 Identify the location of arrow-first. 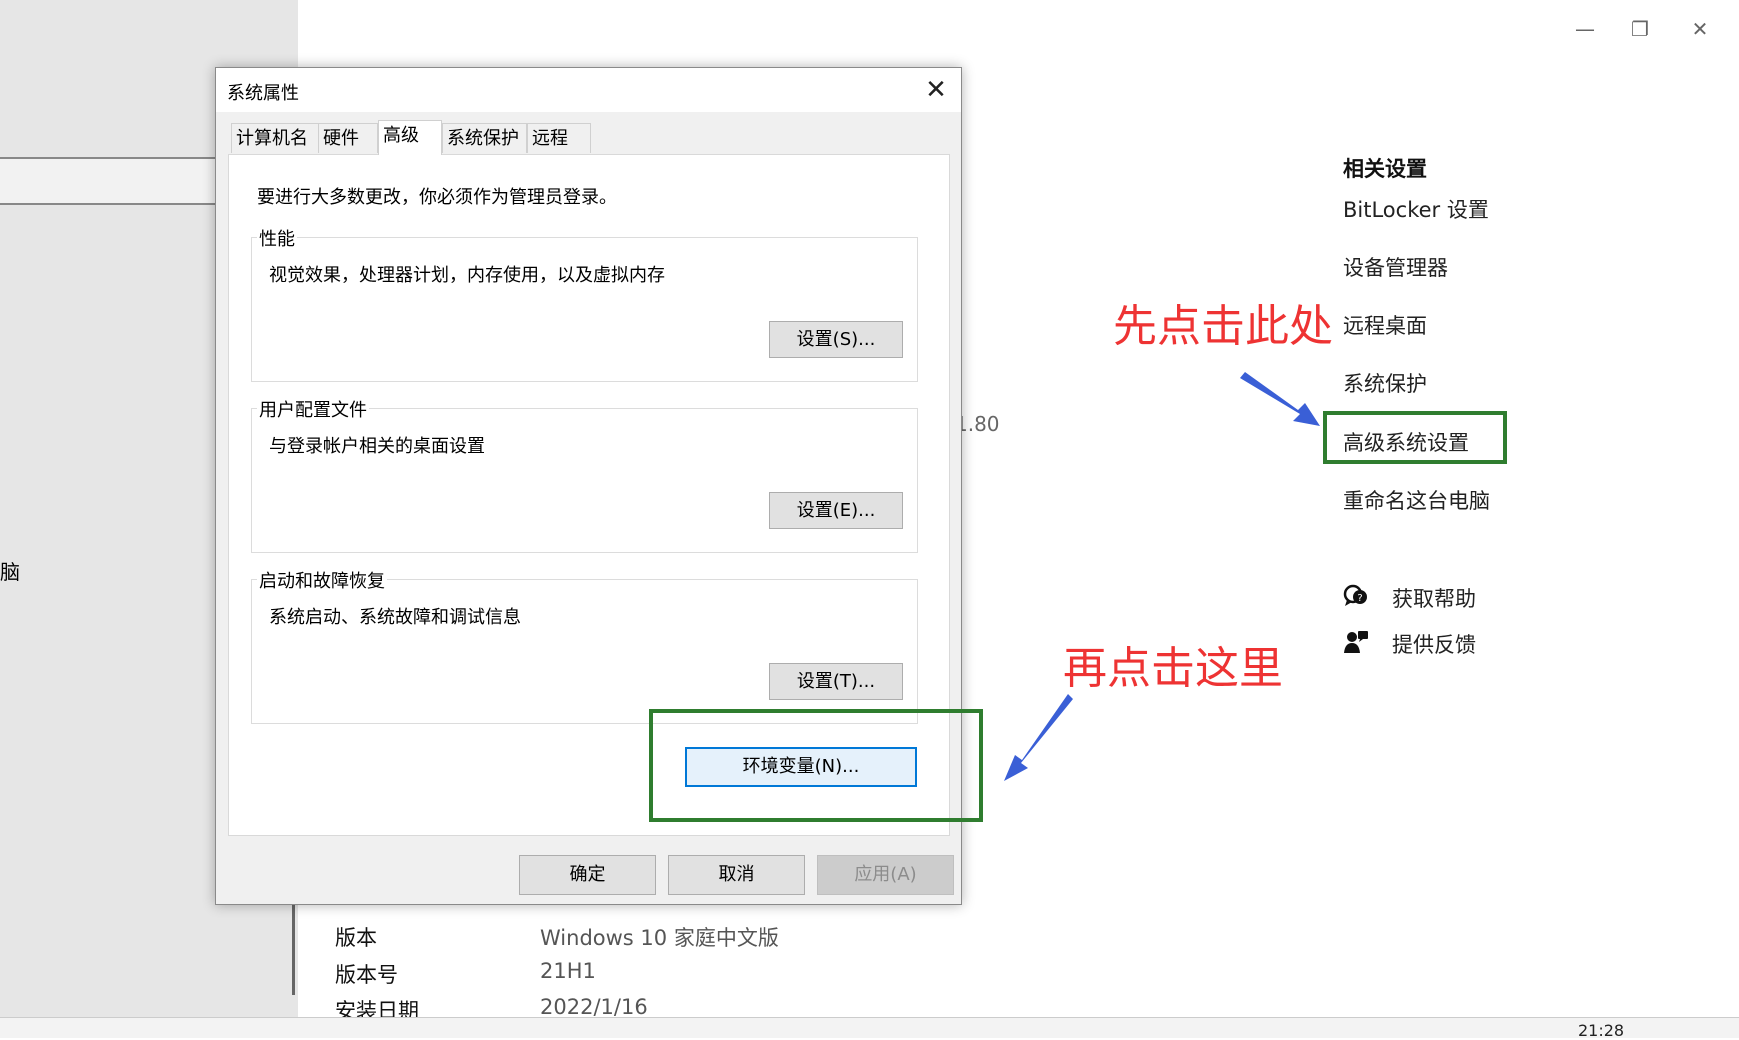
(1280, 399).